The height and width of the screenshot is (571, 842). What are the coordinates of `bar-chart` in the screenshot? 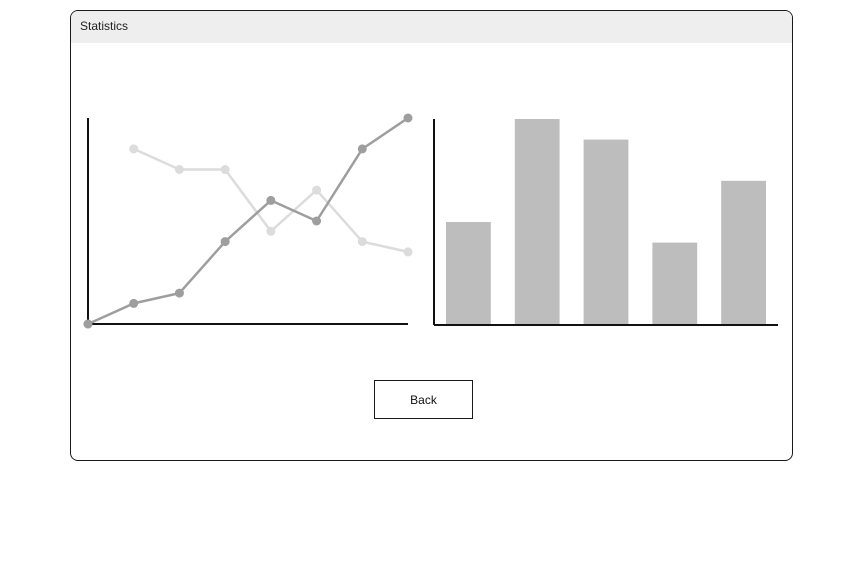 It's located at (605, 222).